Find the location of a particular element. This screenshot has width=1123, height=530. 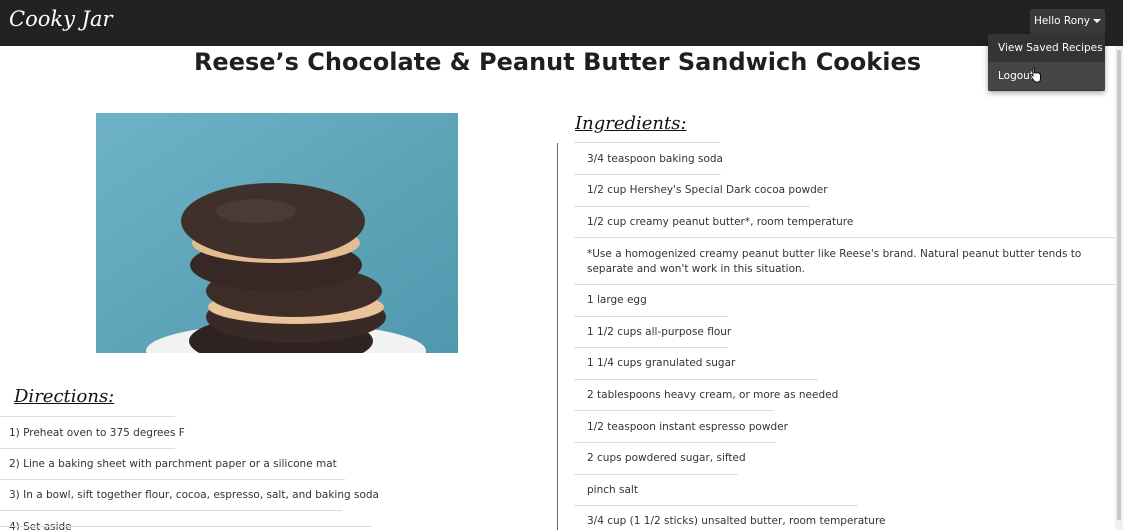

recipe-photo is located at coordinates (277, 233).